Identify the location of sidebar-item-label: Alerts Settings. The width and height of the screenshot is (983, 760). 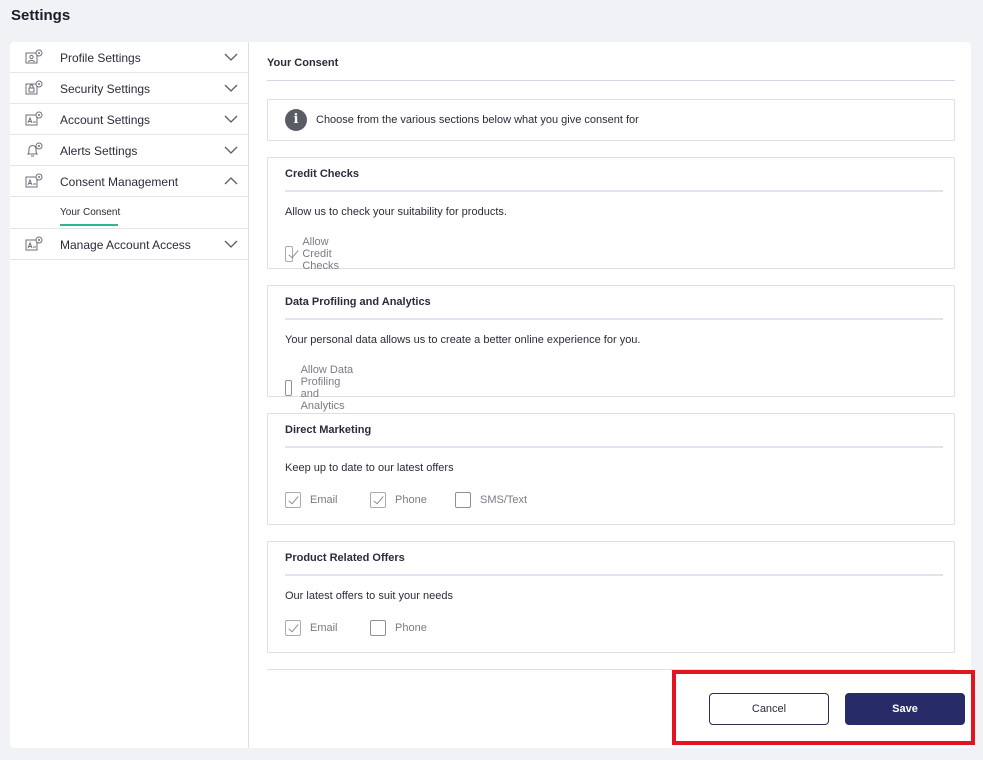
(99, 151).